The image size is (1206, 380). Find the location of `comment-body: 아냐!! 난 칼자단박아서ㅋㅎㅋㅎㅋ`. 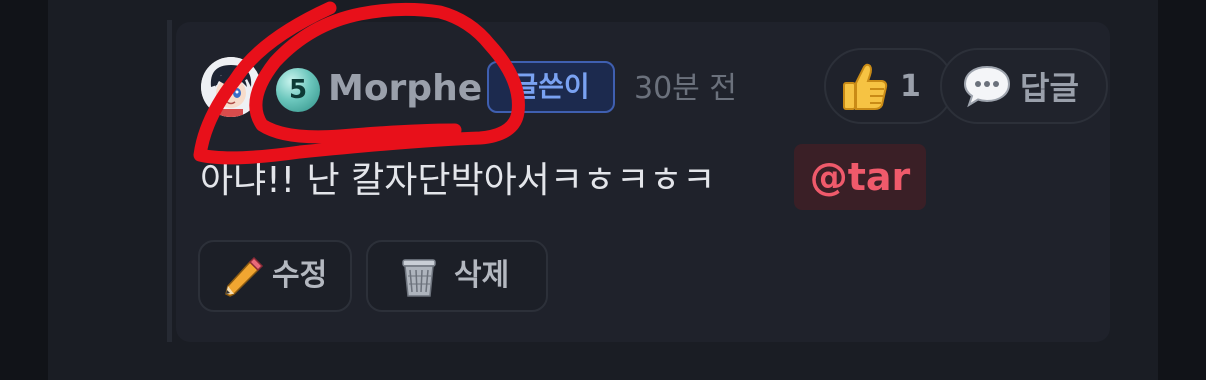

comment-body: 아냐!! 난 칼자단박아서ㅋㅎㅋㅎㅋ is located at coordinates (458, 180).